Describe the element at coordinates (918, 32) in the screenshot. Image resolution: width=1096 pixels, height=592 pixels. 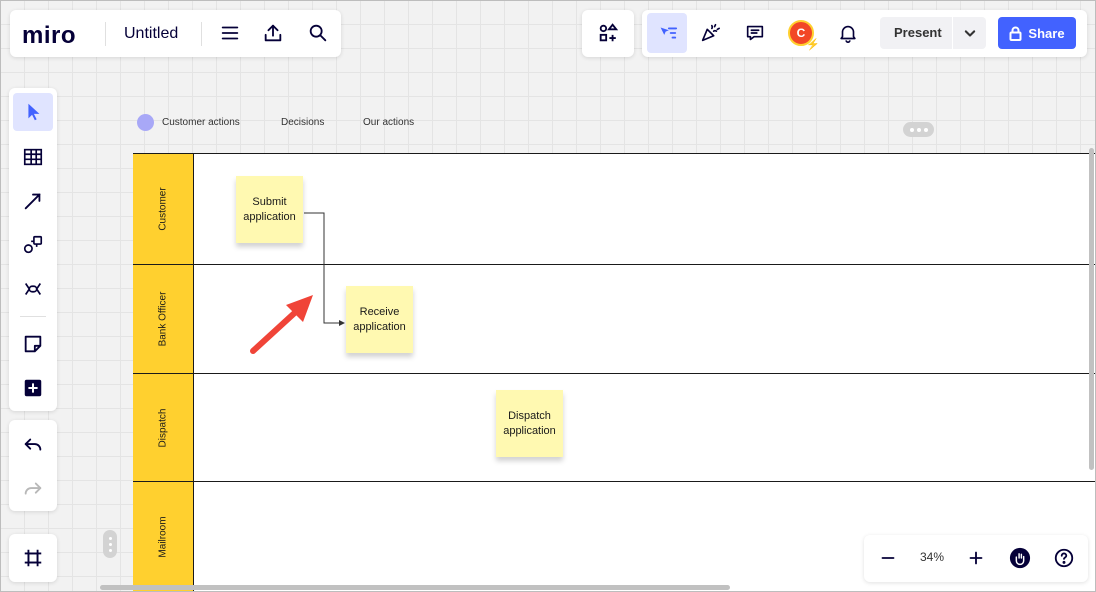
I see `present-label: Present` at that location.